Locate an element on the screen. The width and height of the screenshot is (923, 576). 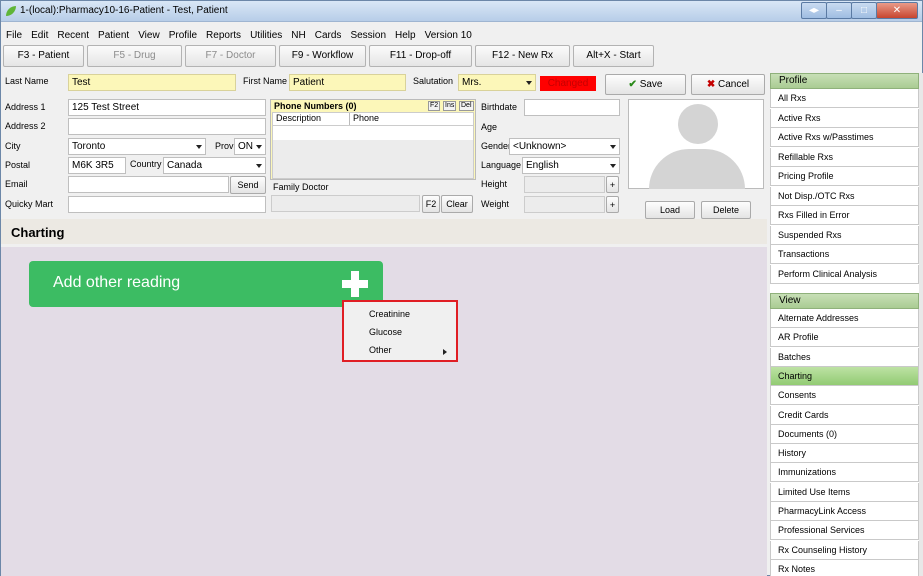
menu-item-glucose: Glucose is located at coordinates (385, 332).